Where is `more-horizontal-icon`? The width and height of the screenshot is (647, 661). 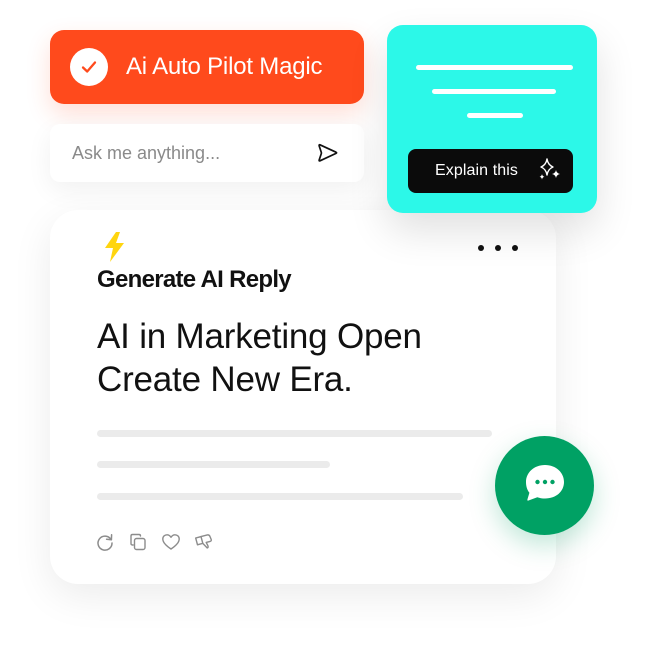 more-horizontal-icon is located at coordinates (498, 248).